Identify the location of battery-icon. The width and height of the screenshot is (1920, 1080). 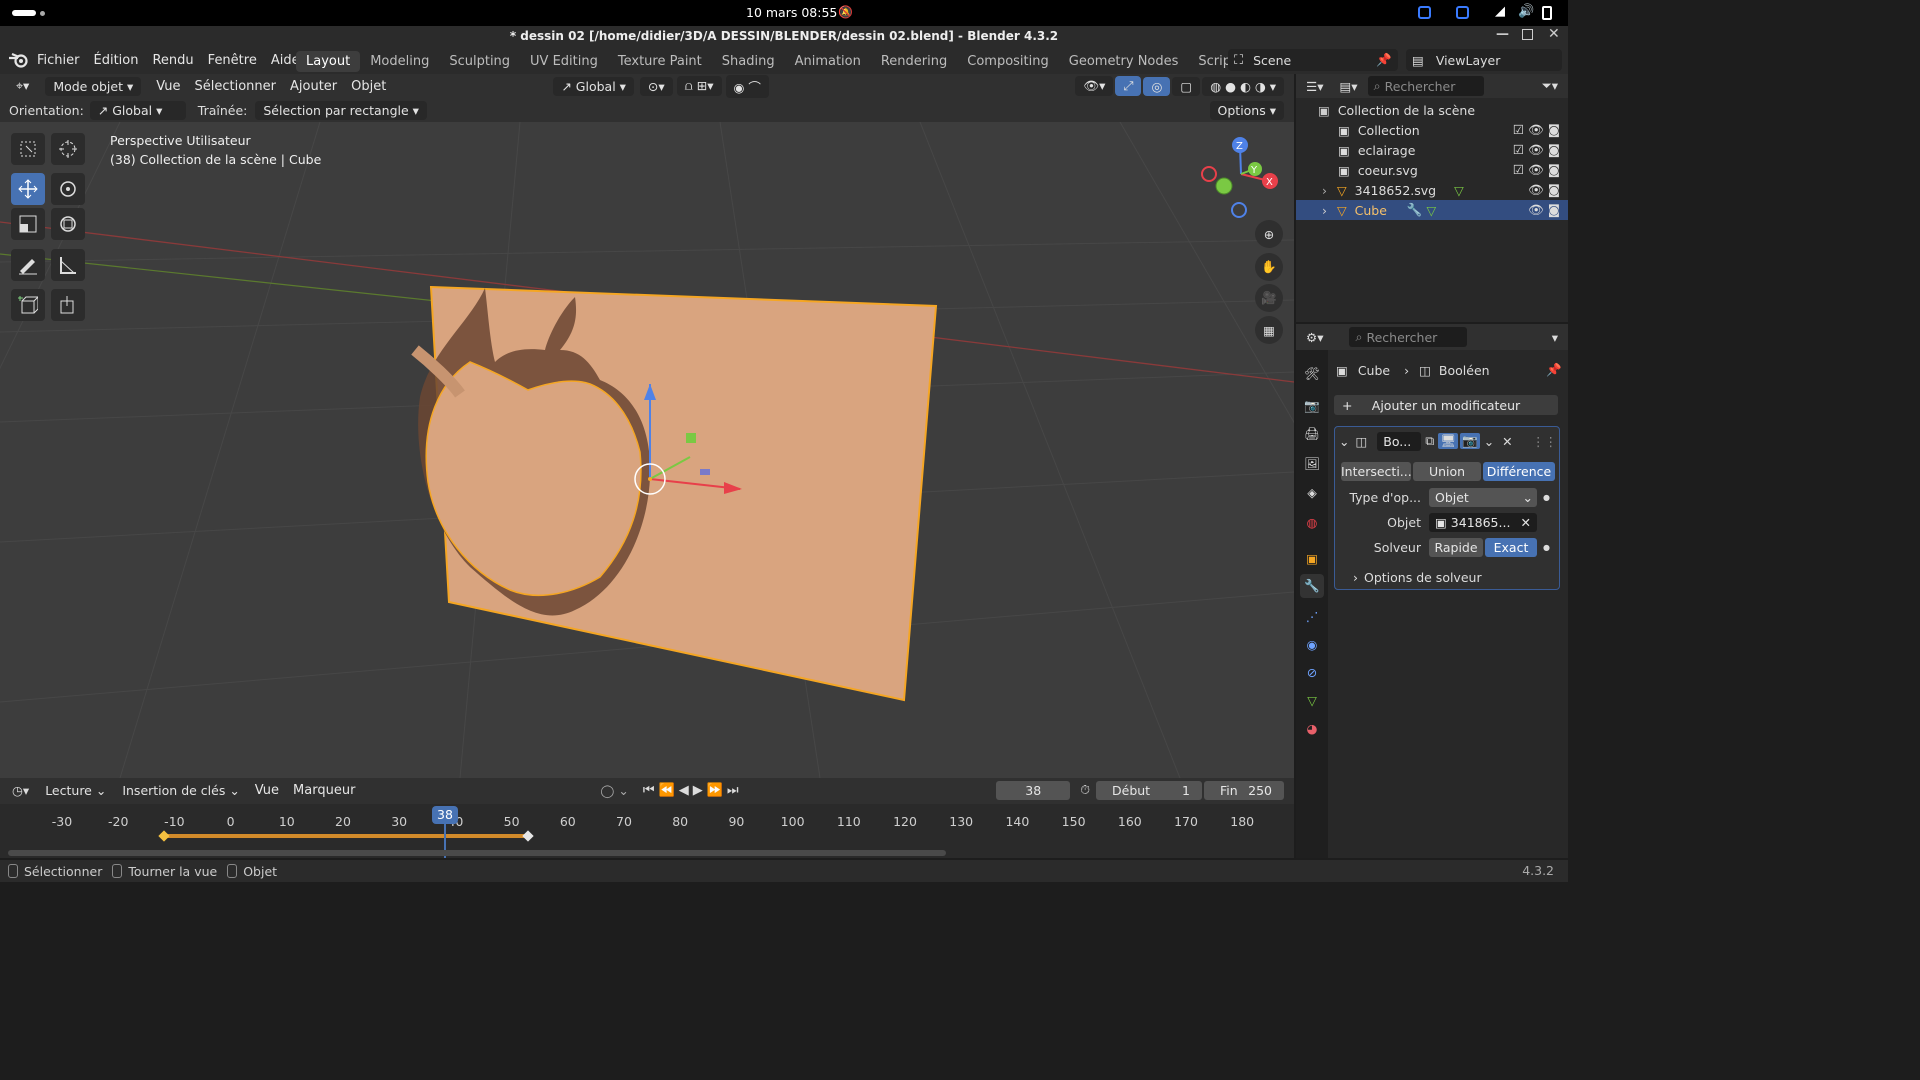
(1547, 13).